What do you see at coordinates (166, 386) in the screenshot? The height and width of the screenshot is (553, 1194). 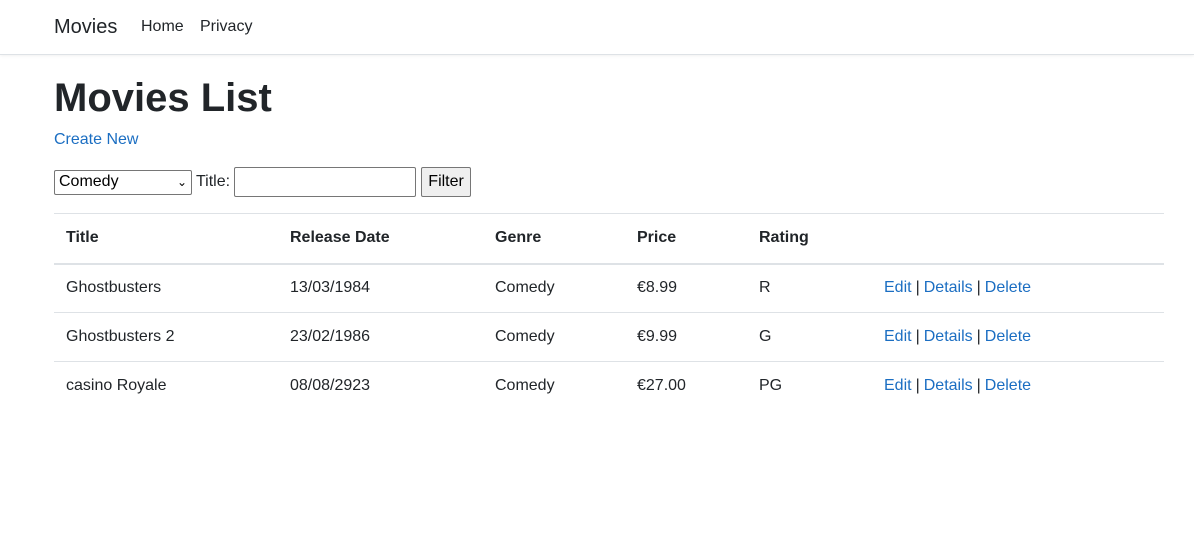 I see `cell-title: casino Royale` at bounding box center [166, 386].